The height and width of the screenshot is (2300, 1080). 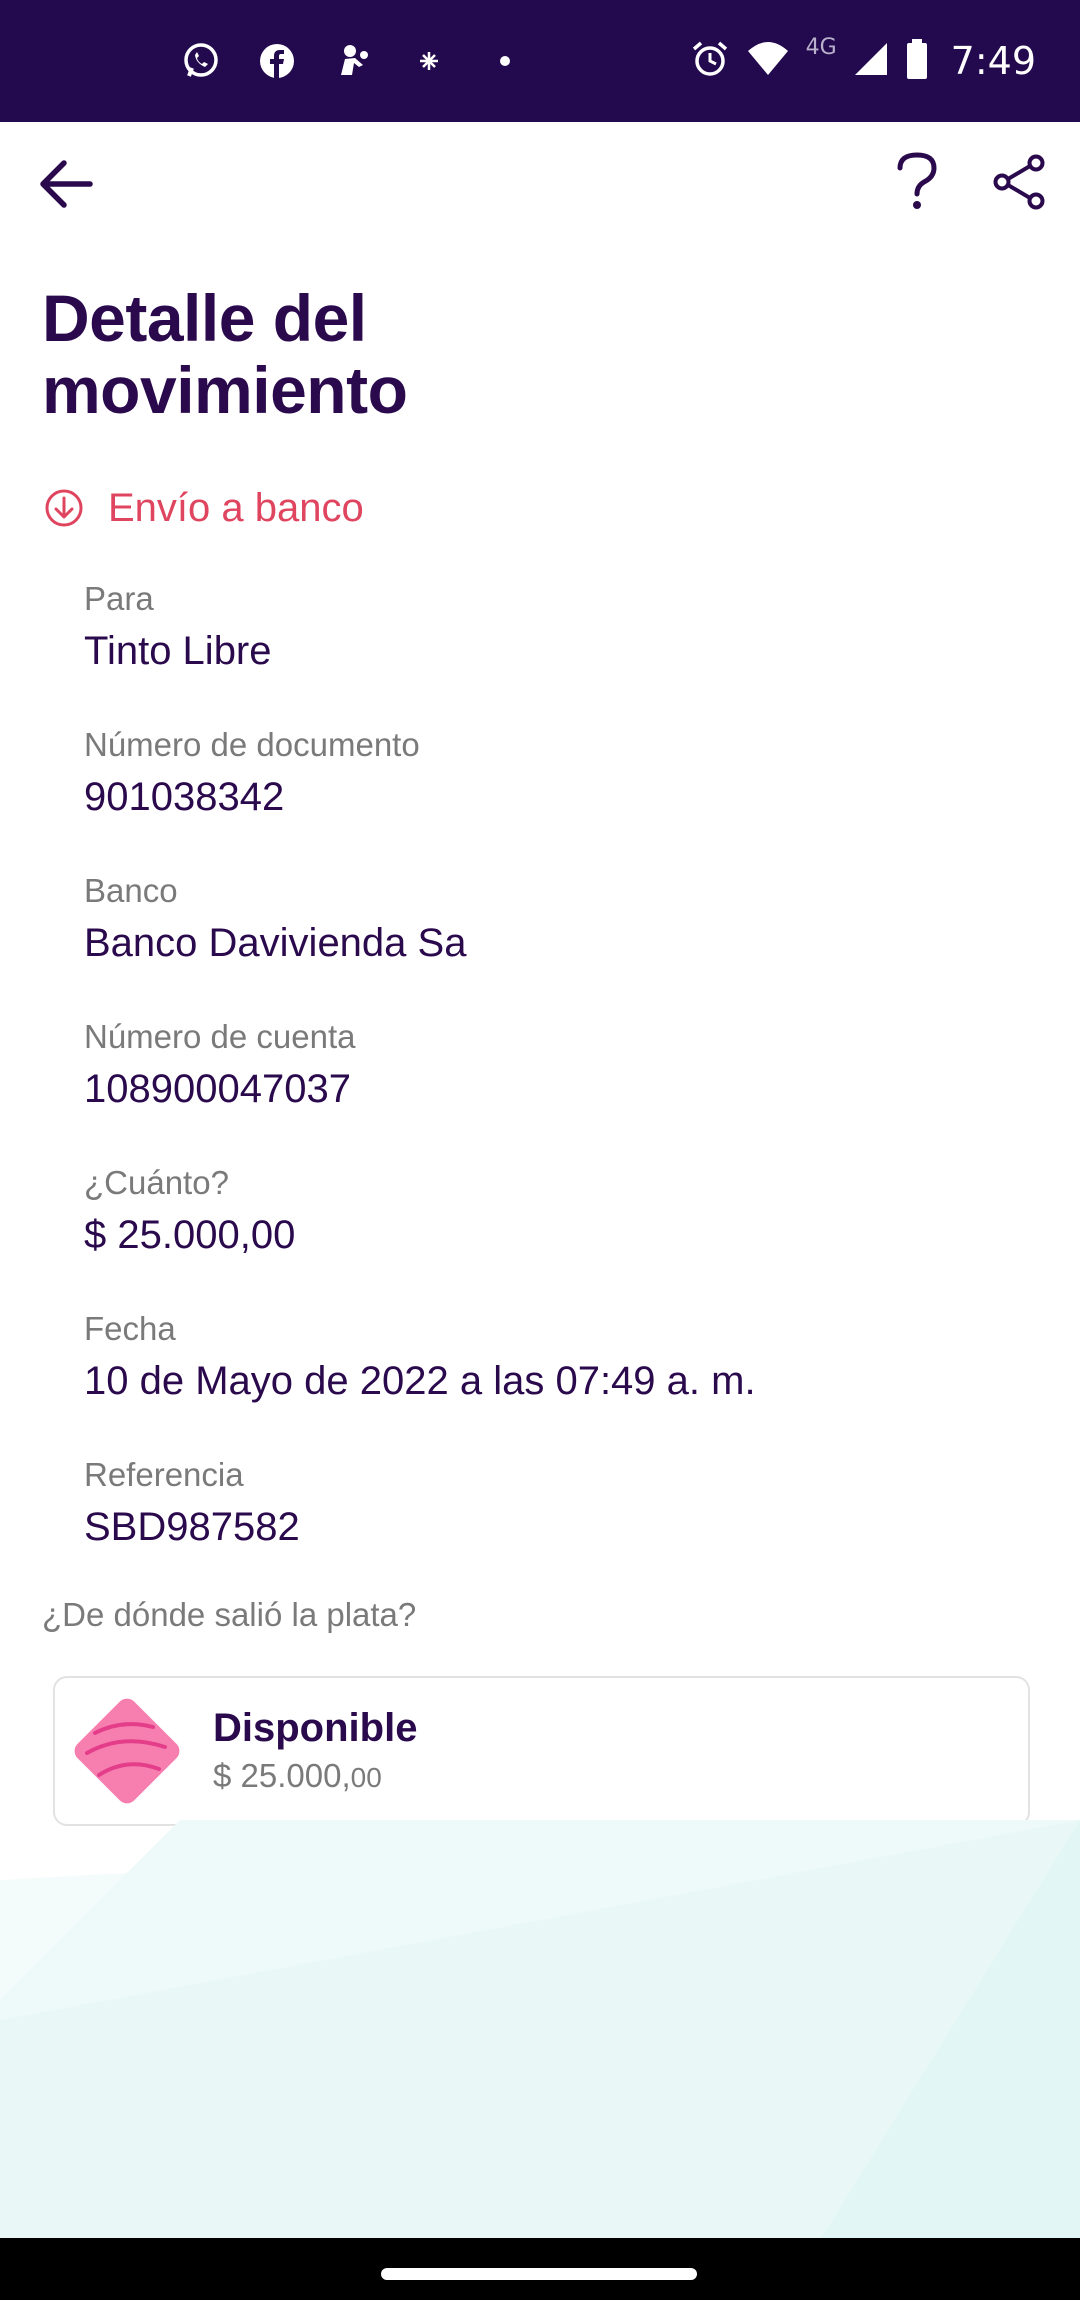 I want to click on alarm-icon, so click(x=710, y=61).